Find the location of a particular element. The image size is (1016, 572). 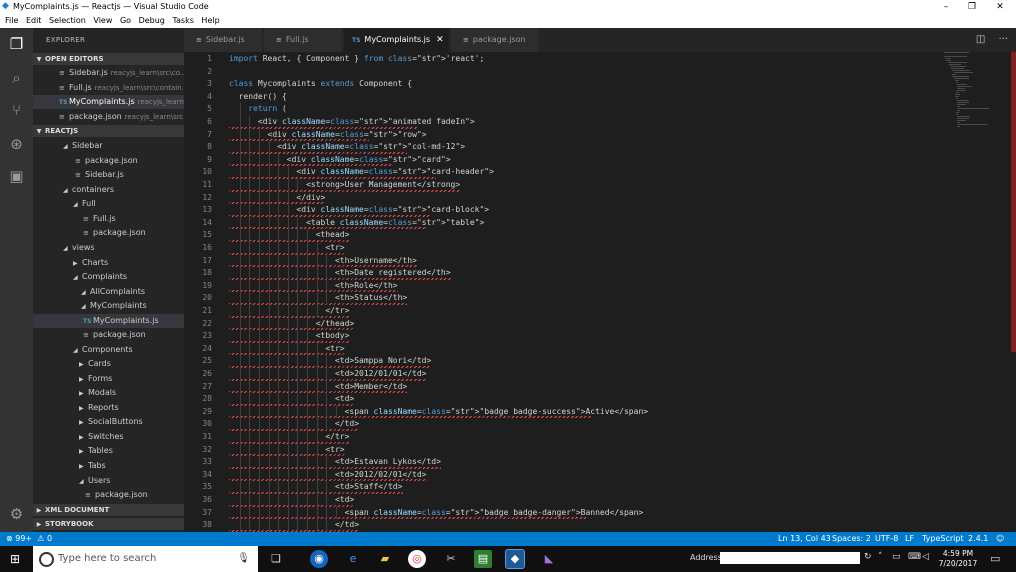

visual-studio-icon: ◣ is located at coordinates (549, 559).